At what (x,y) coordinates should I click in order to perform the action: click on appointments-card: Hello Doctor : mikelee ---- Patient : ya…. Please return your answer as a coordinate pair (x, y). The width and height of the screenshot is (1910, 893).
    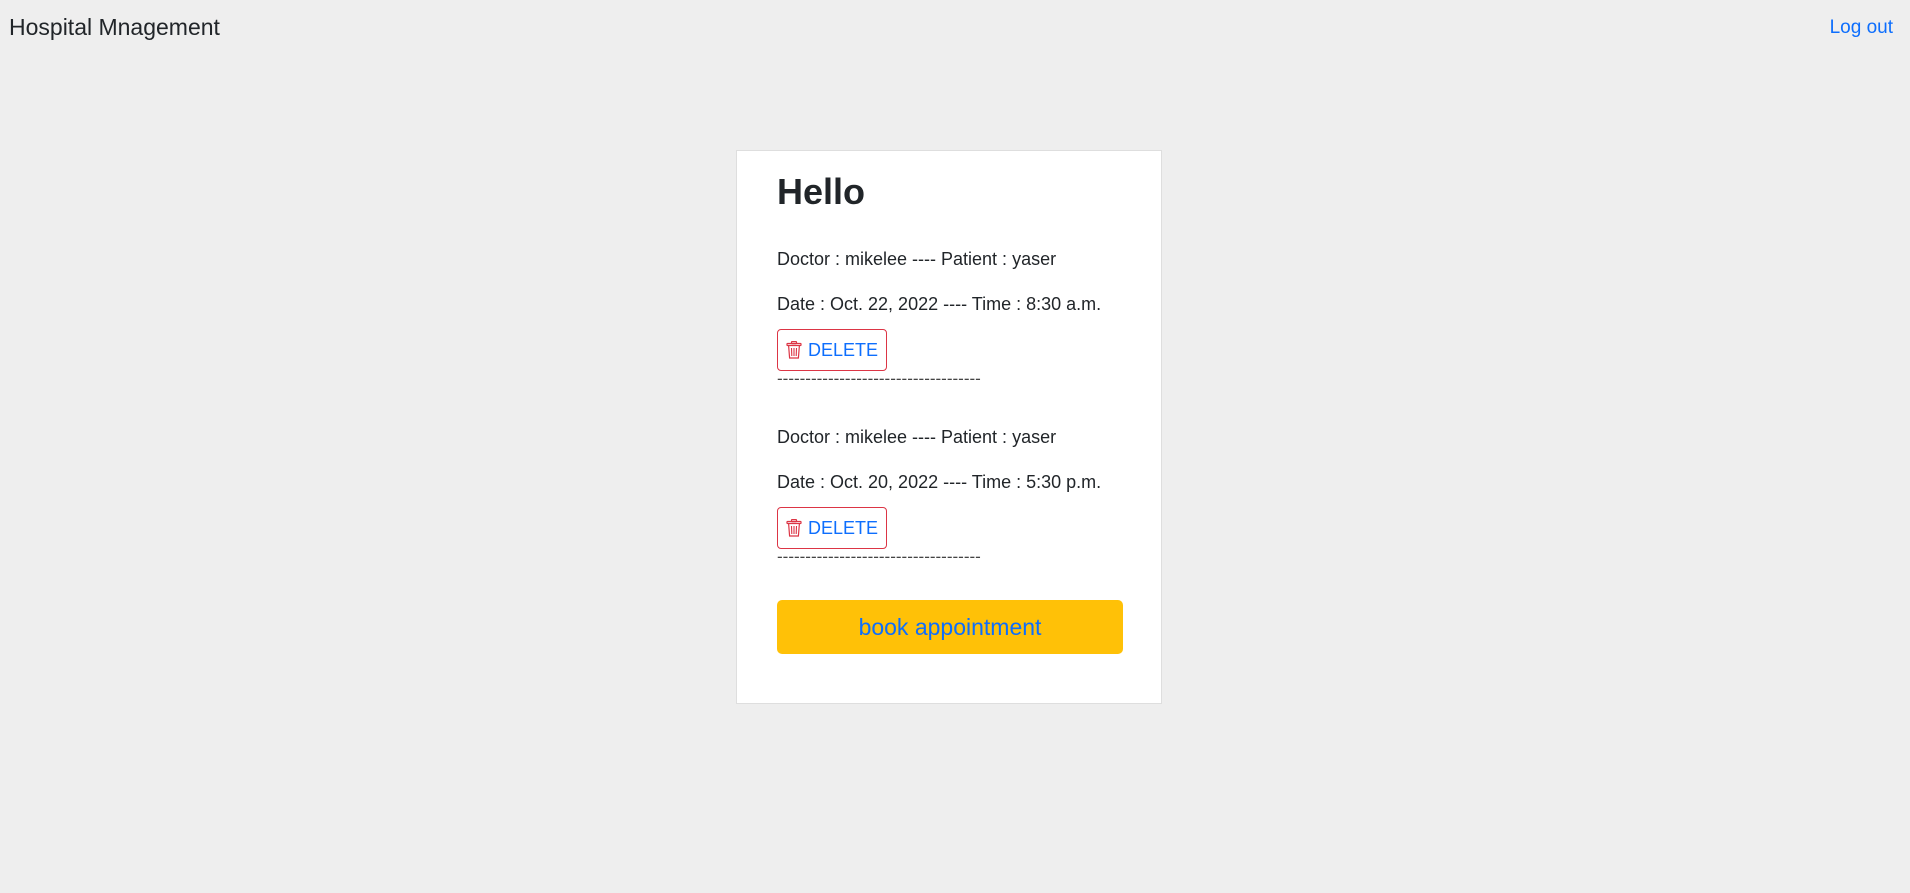
    Looking at the image, I should click on (949, 427).